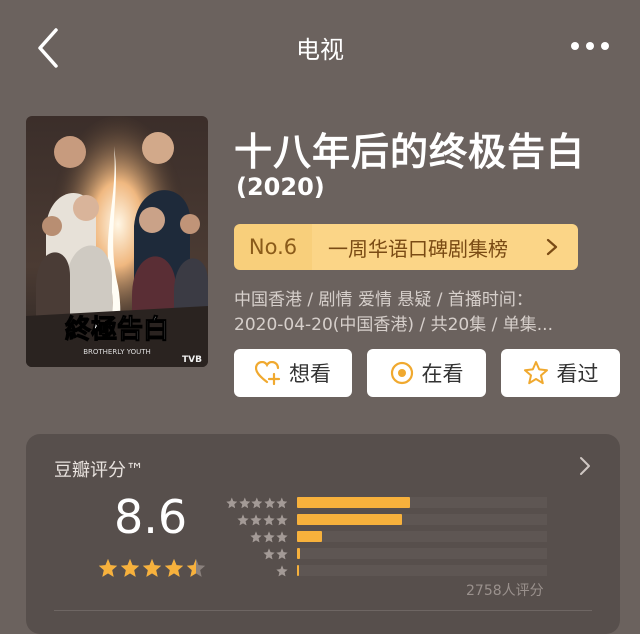 This screenshot has width=640, height=634. Describe the element at coordinates (323, 610) in the screenshot. I see `divider` at that location.